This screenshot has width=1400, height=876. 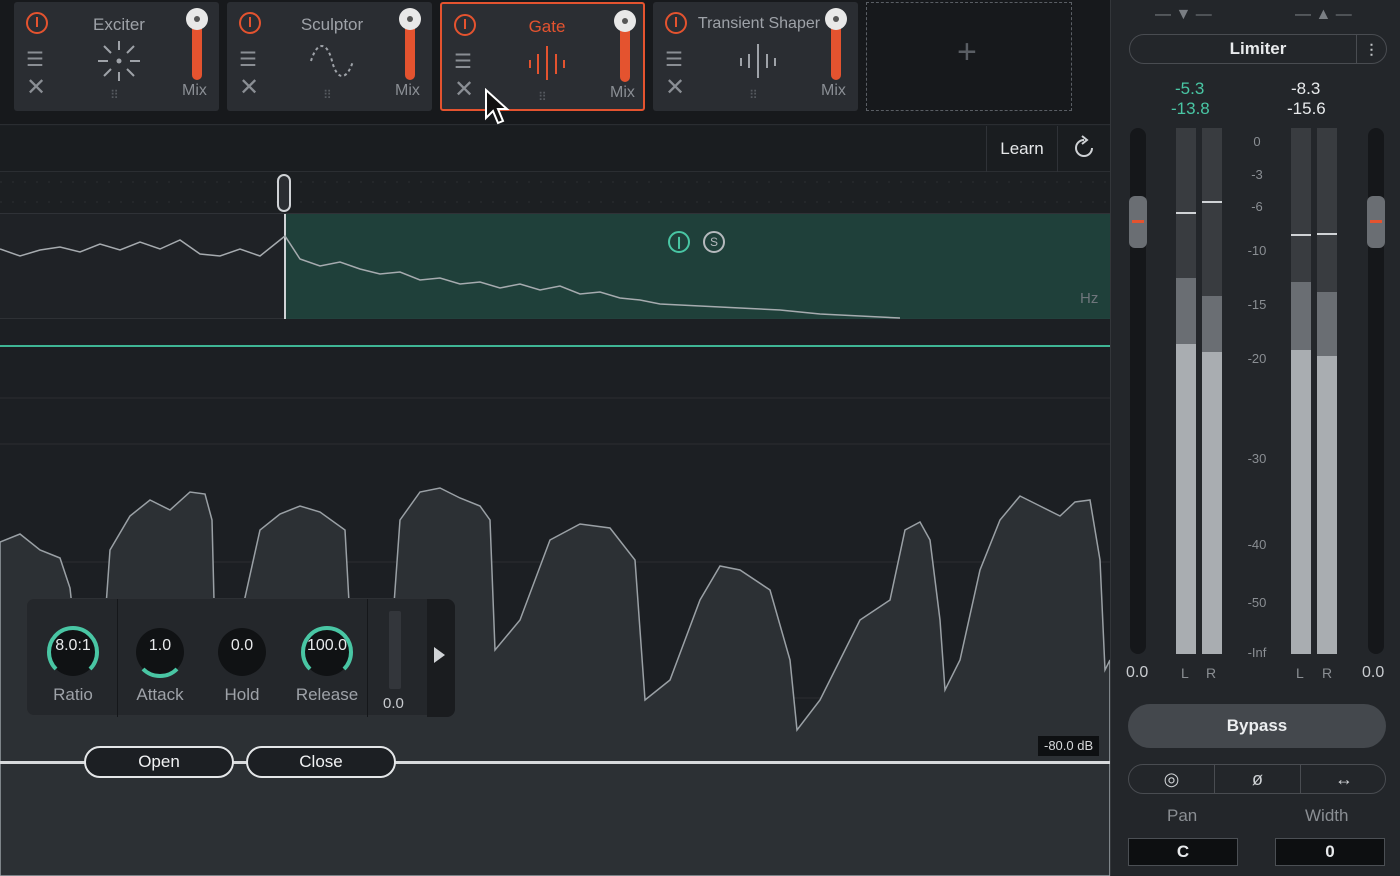 I want to click on input-rms-readout: -13.8, so click(x=1190, y=108).